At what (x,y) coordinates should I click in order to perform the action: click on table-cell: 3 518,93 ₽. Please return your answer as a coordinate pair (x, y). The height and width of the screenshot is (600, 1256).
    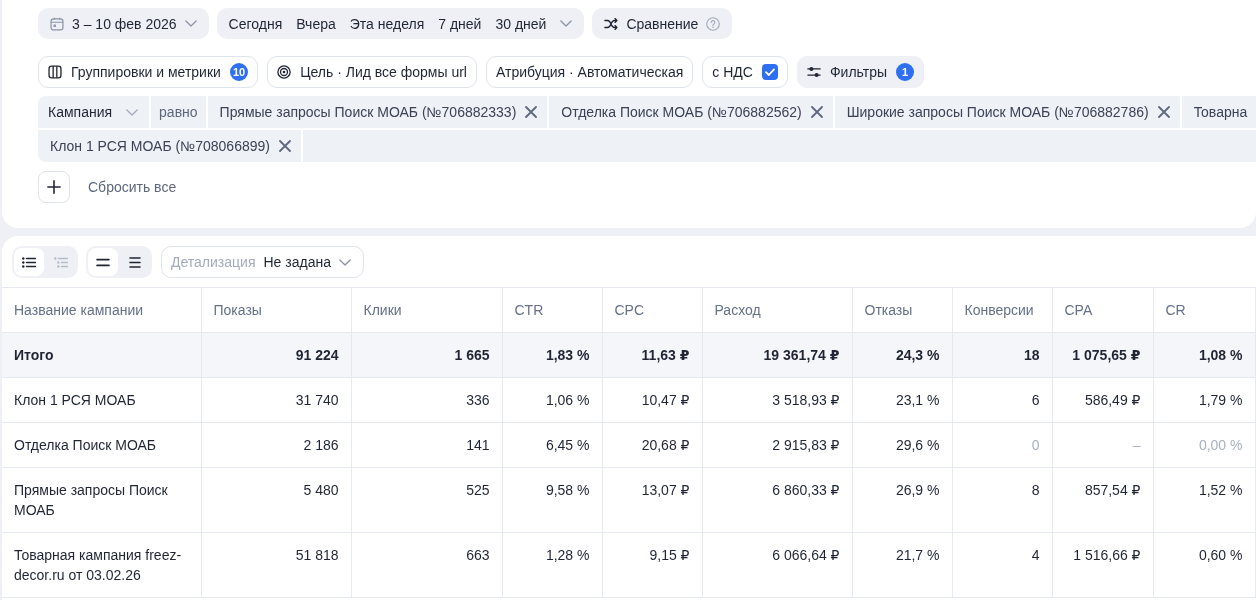
    Looking at the image, I should click on (777, 400).